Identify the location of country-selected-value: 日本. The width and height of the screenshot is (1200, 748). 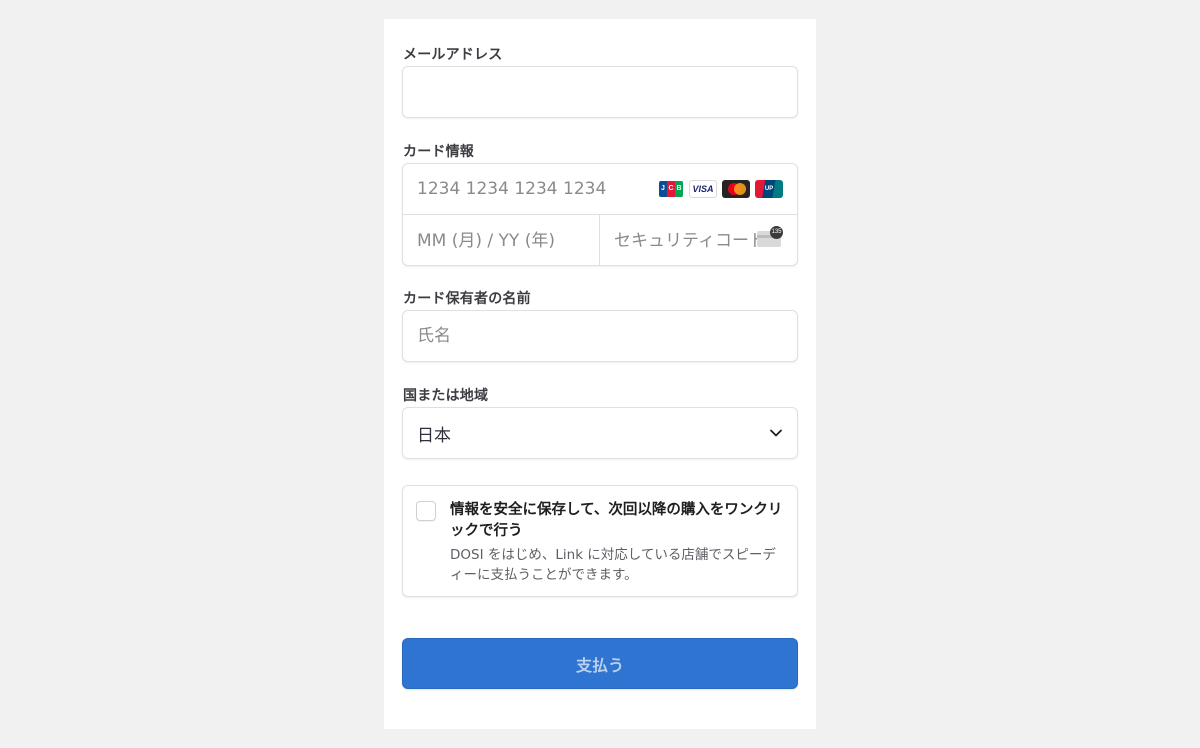
(434, 435).